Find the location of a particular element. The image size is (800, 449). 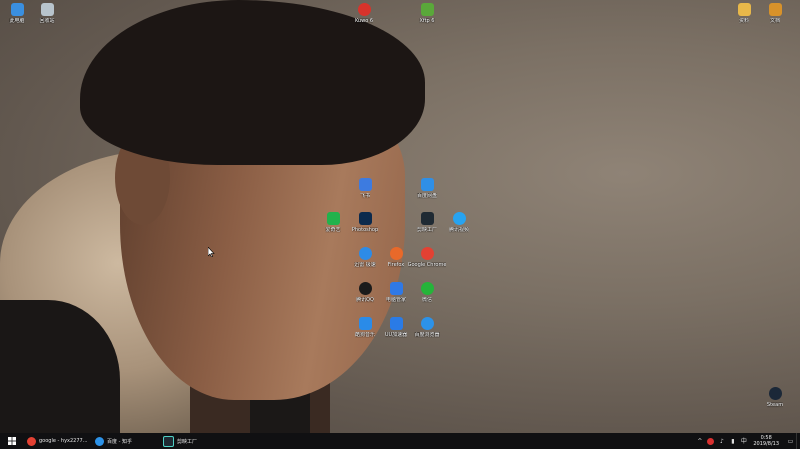

system-tray: ^ ♪ ▮ 中 0:58 2019/8/13 ▭ is located at coordinates (747, 441).